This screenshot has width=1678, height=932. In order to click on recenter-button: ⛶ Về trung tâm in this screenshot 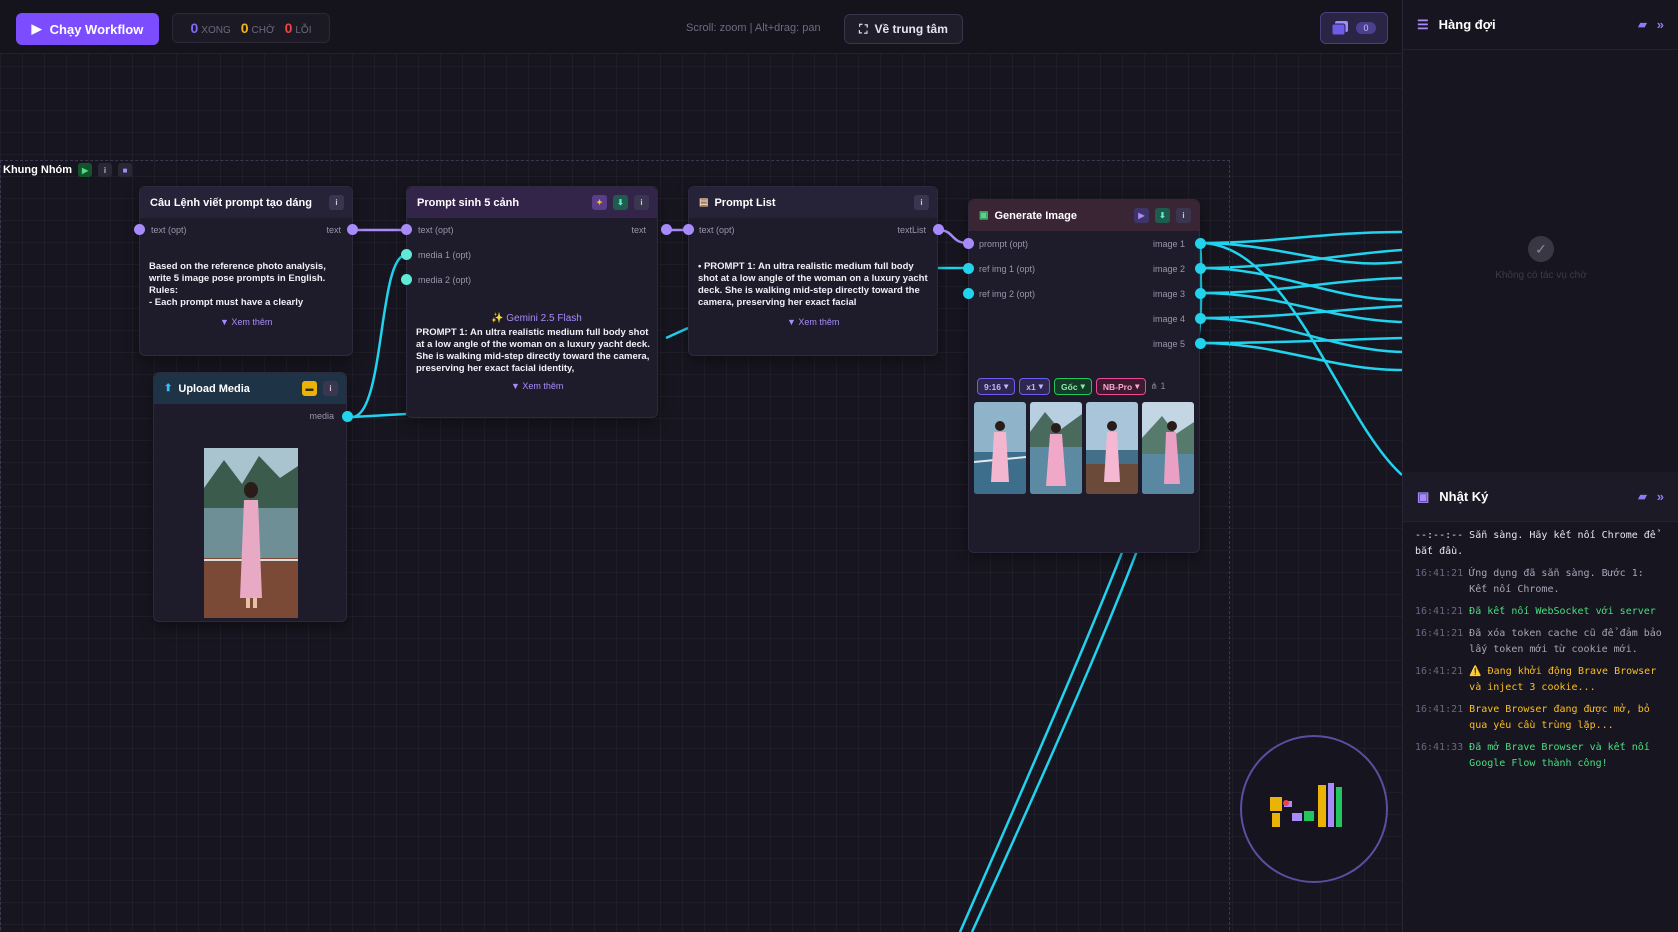, I will do `click(903, 29)`.